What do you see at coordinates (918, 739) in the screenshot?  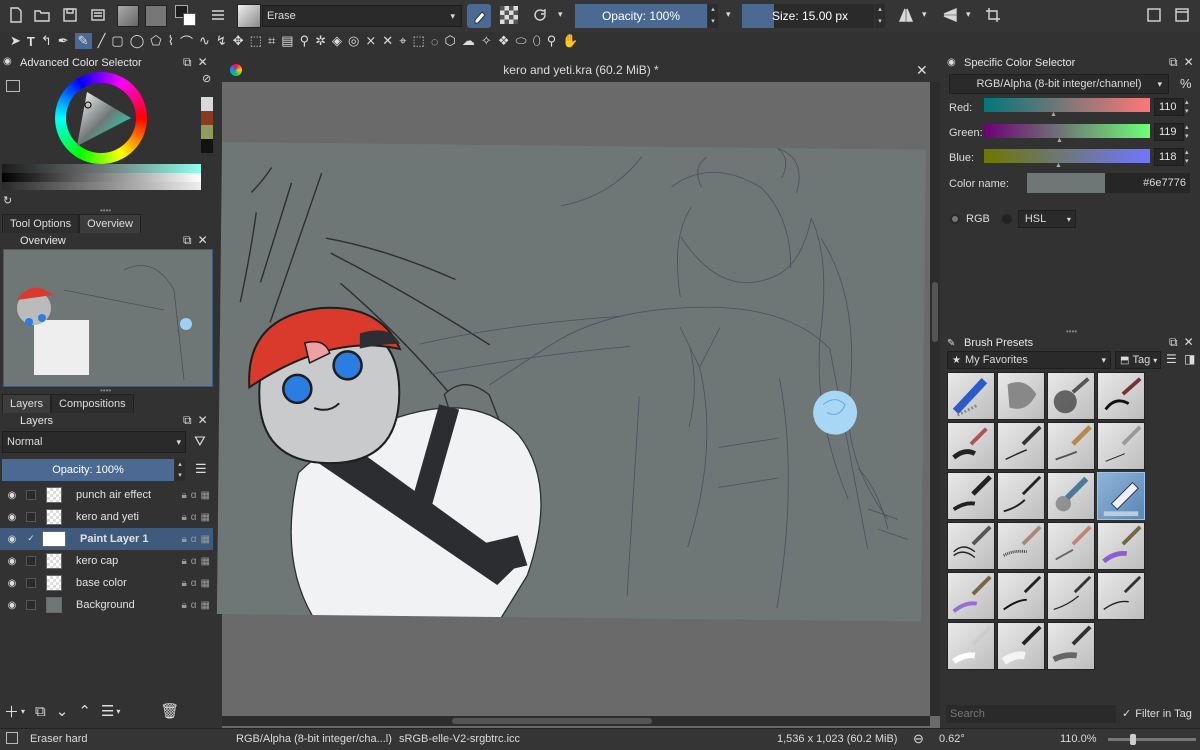 I see `rotation-icon: ⊖` at bounding box center [918, 739].